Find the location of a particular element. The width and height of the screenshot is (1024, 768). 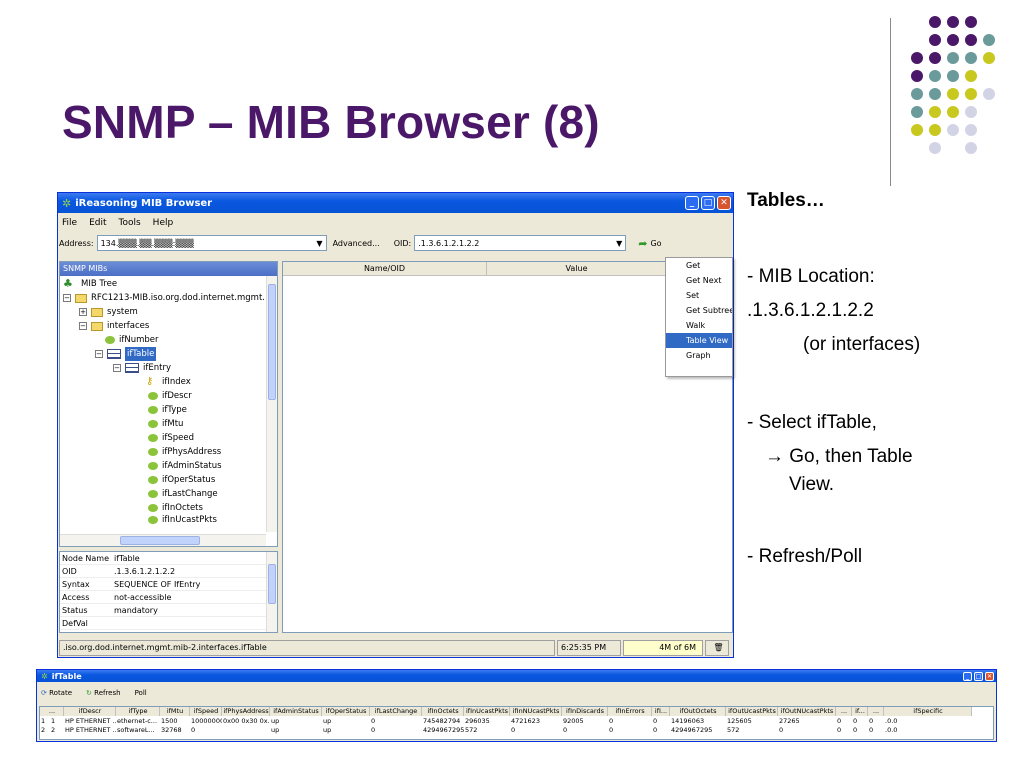

column-header: ifMtu is located at coordinates (175, 711).